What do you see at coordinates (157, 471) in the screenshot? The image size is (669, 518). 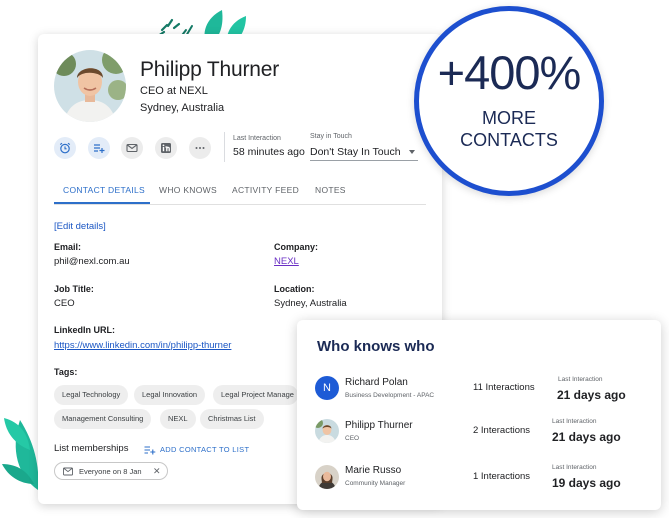 I see `close-icon: ✕` at bounding box center [157, 471].